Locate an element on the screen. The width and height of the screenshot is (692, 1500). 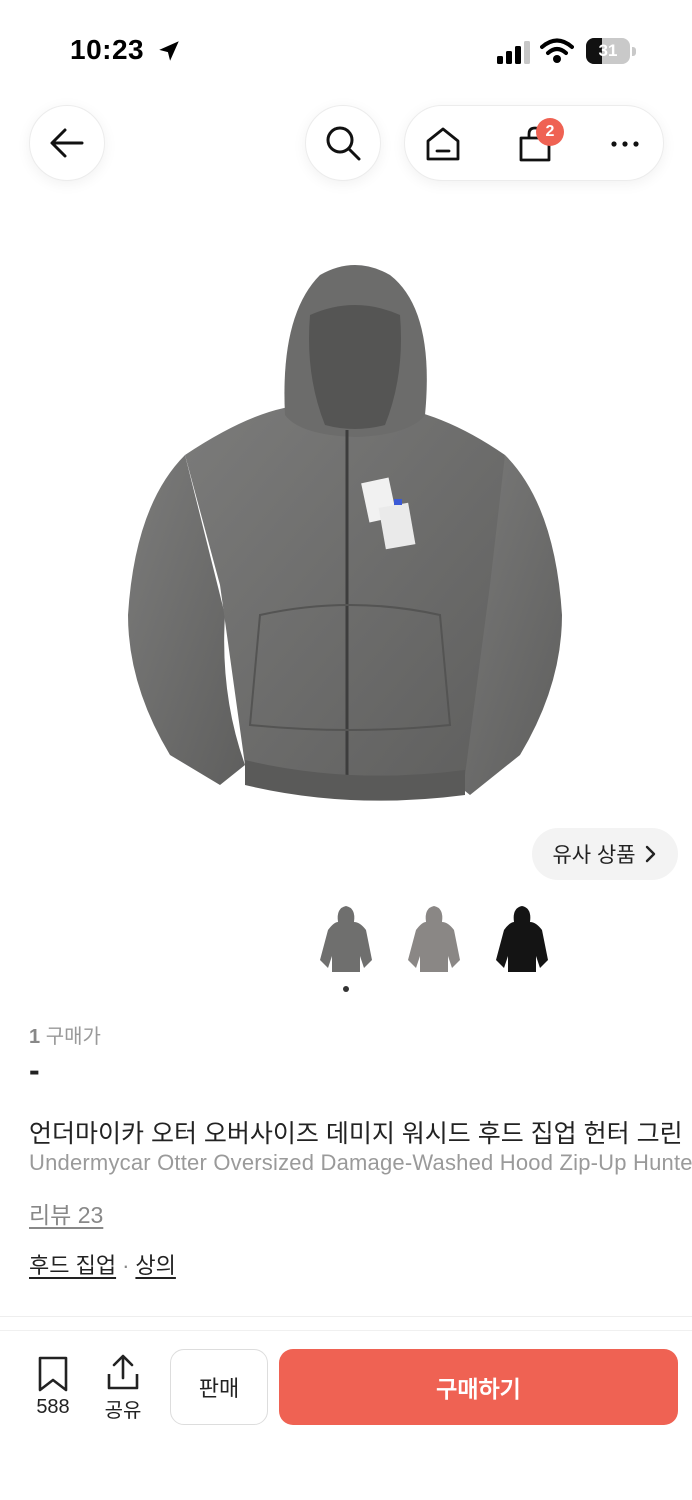
similar-products-button: 유사 상품 is located at coordinates (605, 854).